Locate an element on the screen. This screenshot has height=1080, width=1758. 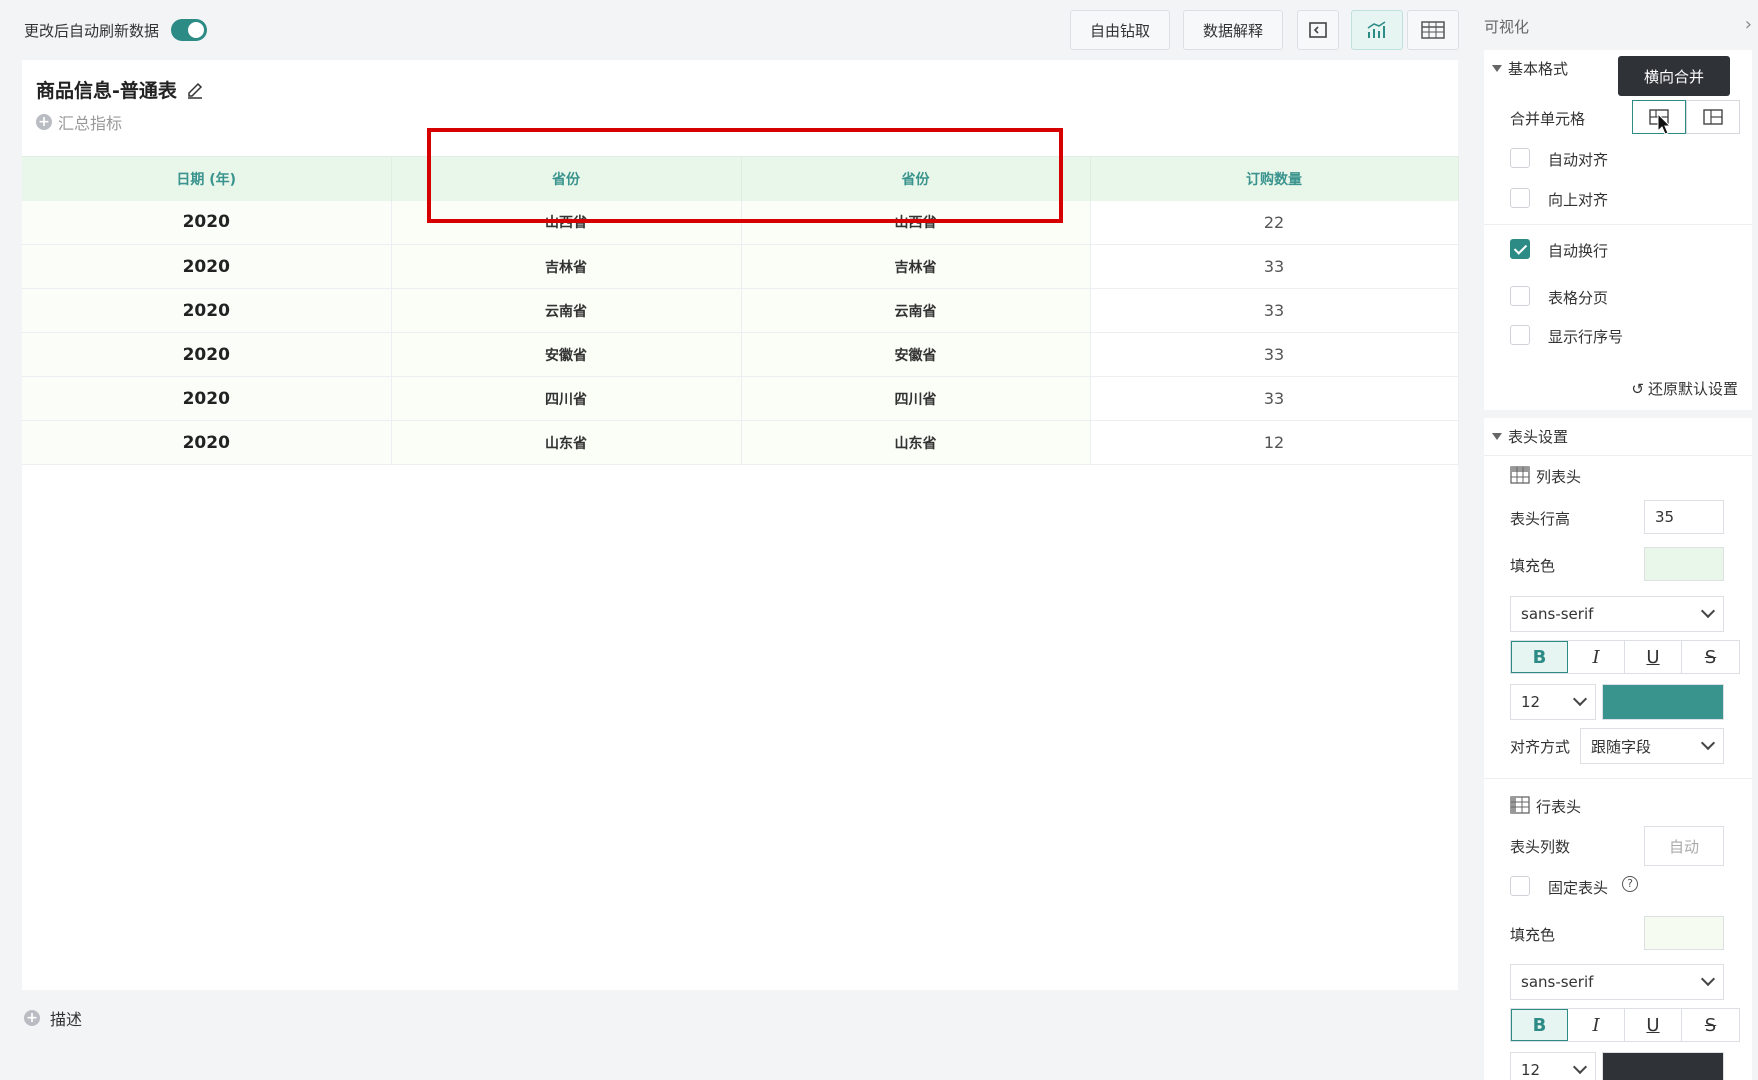
cell-province: 安徽省 is located at coordinates (916, 354).